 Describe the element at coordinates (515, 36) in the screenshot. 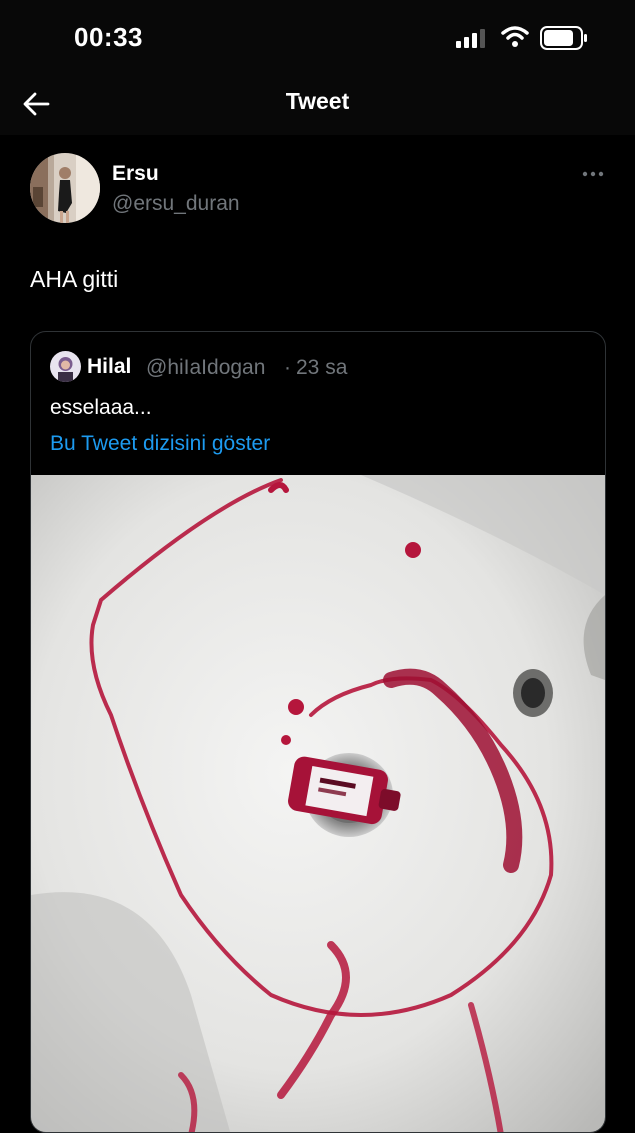

I see `wifi-icon` at that location.